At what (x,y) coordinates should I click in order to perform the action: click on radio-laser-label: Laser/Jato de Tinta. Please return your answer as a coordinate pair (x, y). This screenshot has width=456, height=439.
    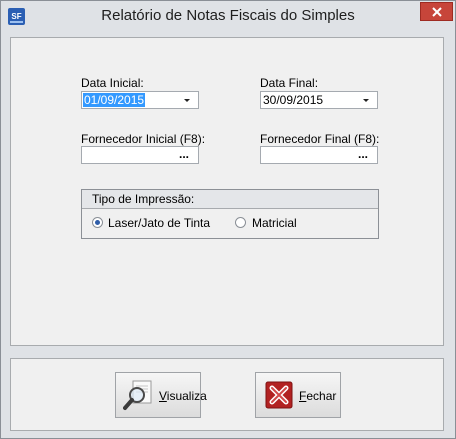
    Looking at the image, I should click on (159, 223).